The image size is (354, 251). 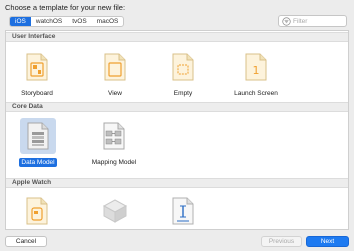 I want to click on template-mapping-model: Mapping Model, so click(x=114, y=142).